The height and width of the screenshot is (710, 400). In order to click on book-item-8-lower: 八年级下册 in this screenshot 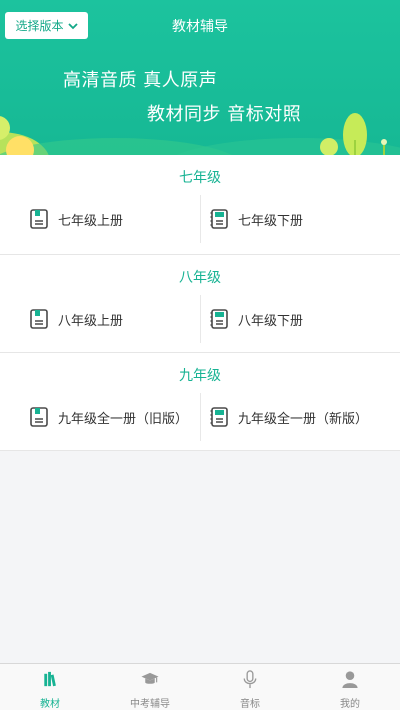, I will do `click(300, 319)`.